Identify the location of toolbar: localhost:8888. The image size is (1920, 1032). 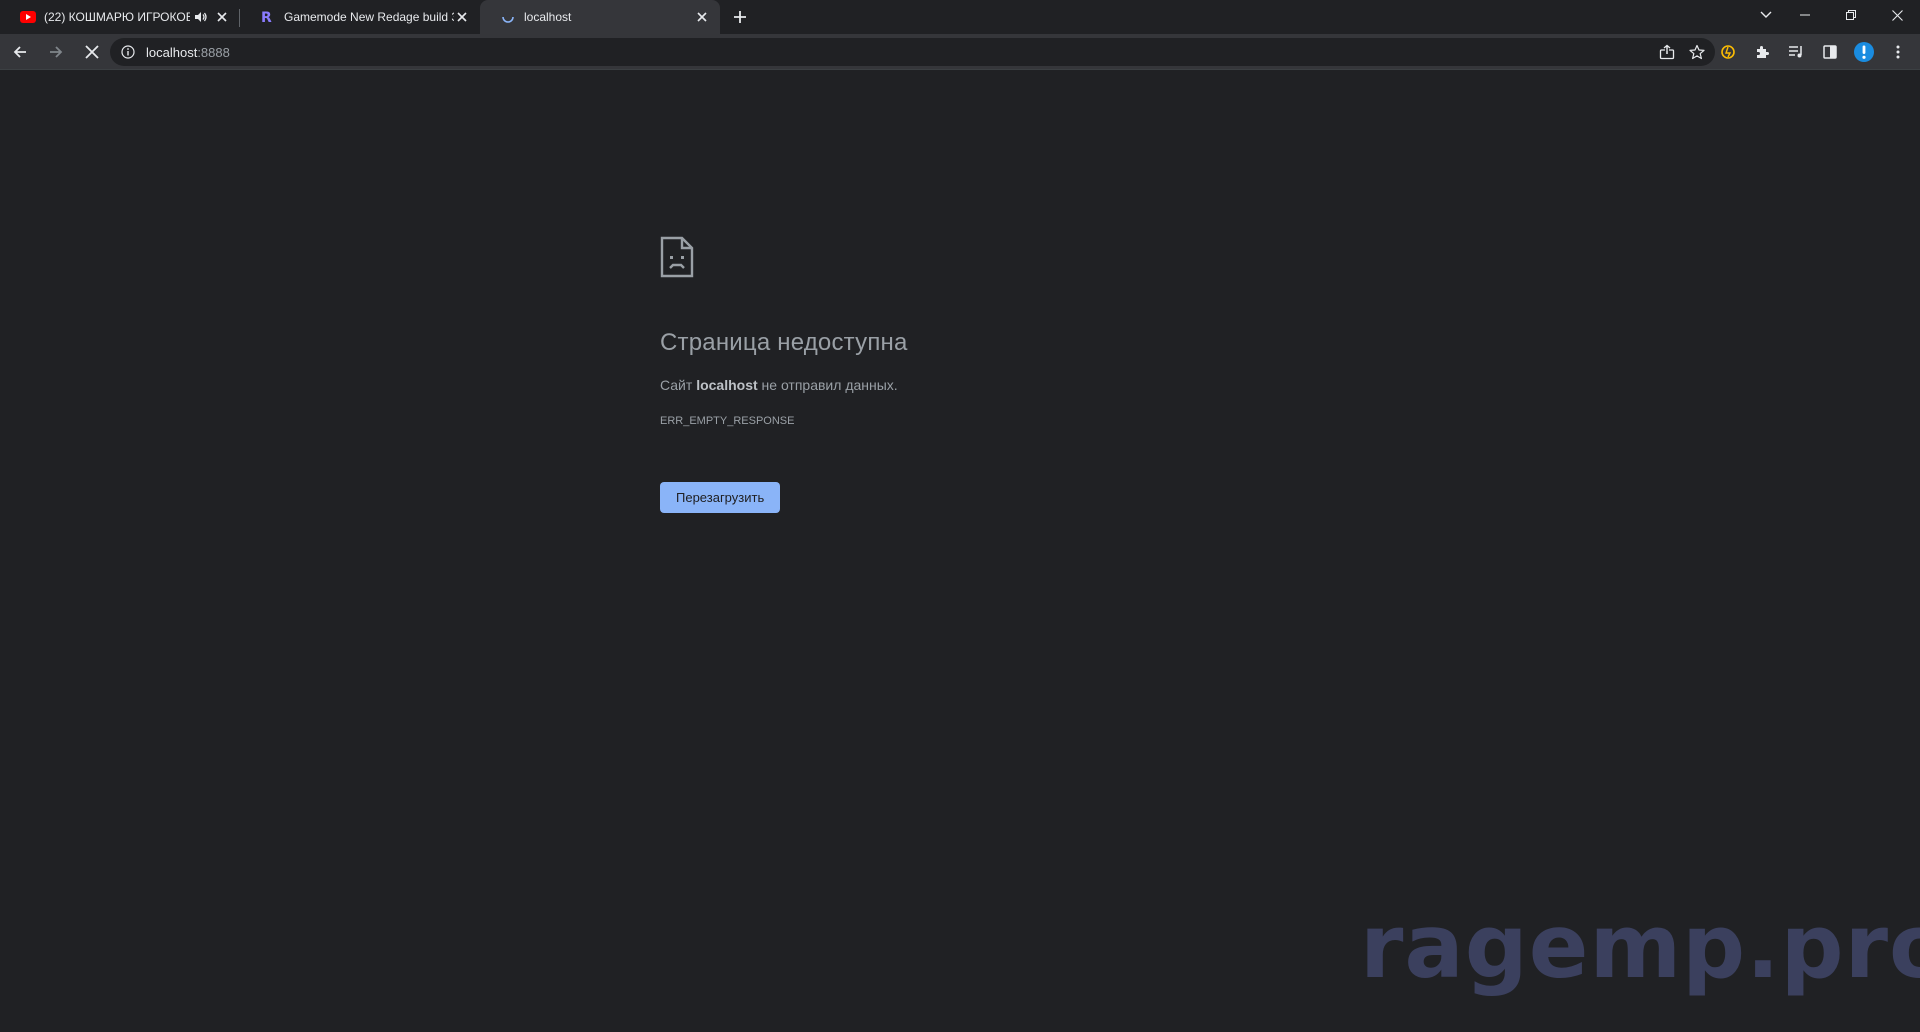
(960, 52).